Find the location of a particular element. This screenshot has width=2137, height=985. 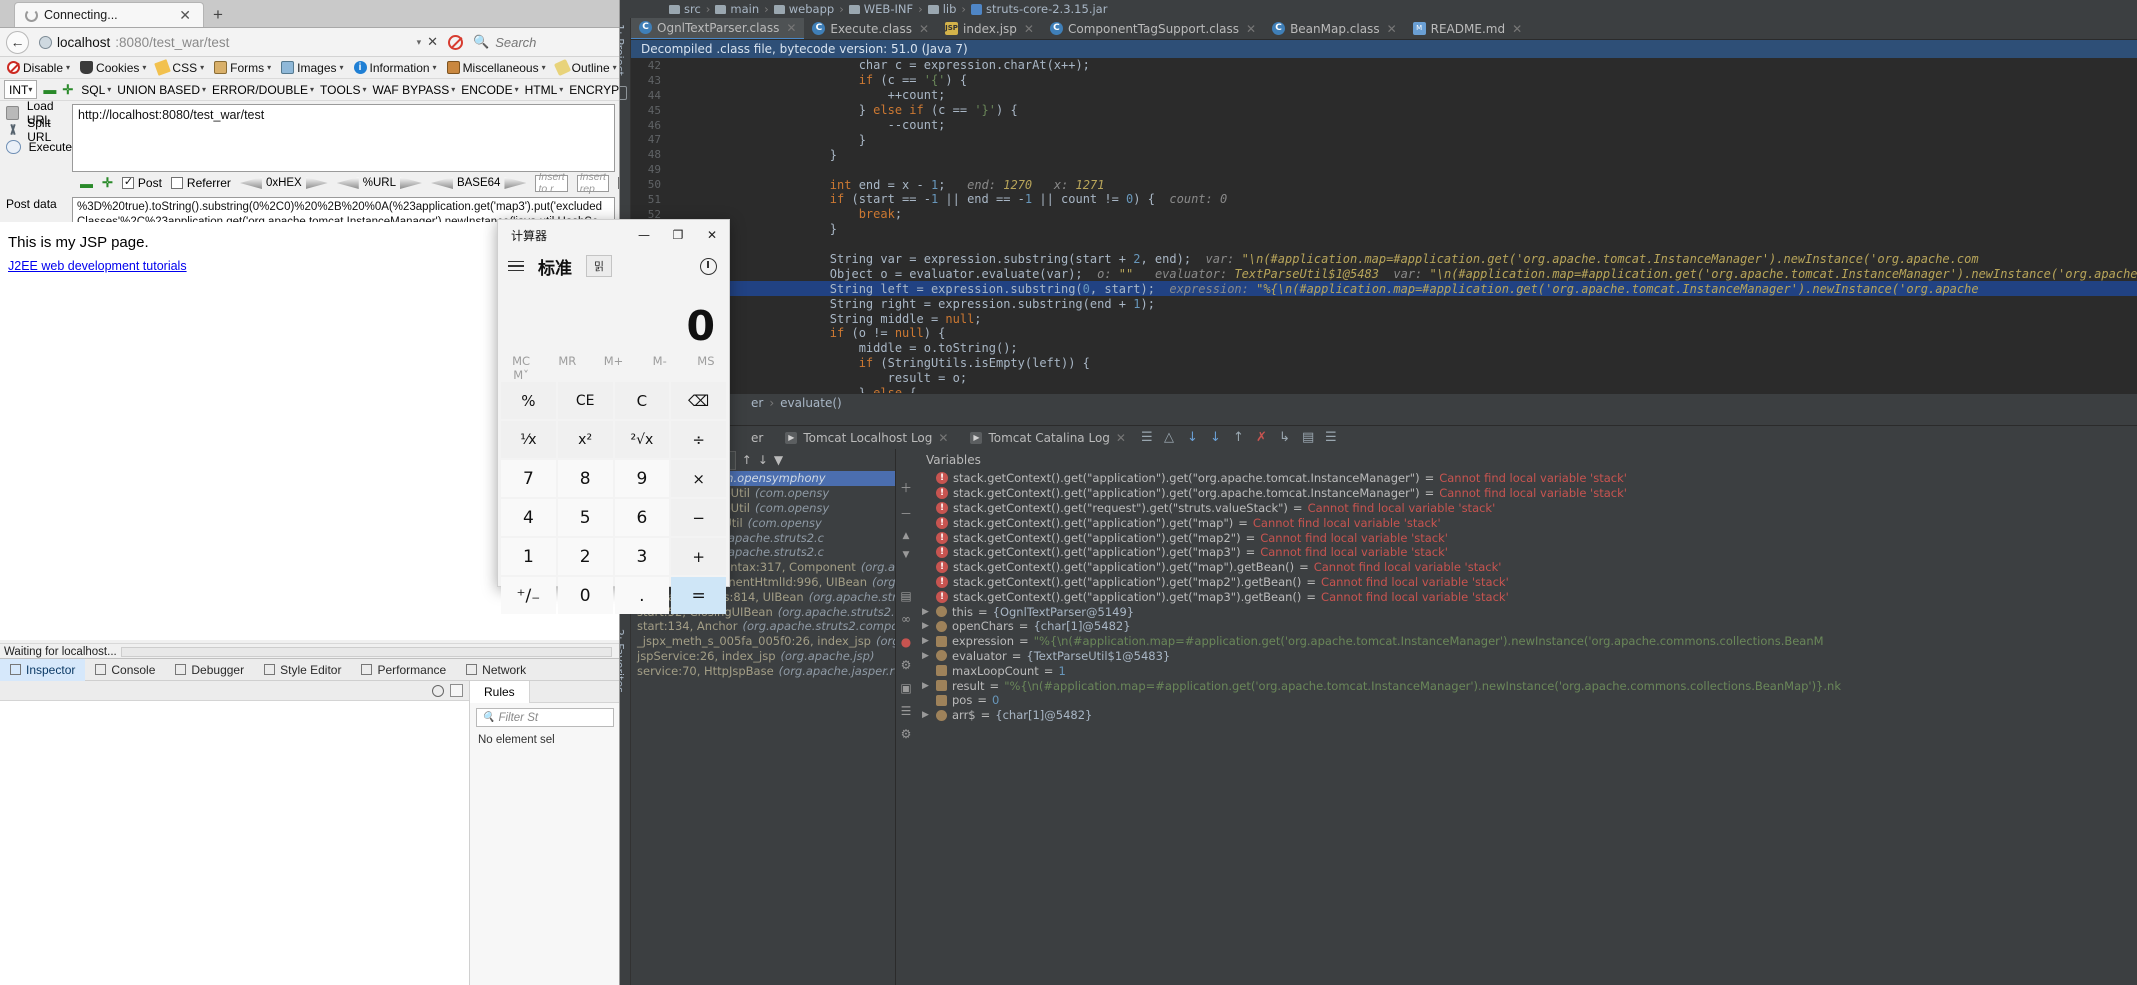

calc-key-4: 4 is located at coordinates (528, 517).